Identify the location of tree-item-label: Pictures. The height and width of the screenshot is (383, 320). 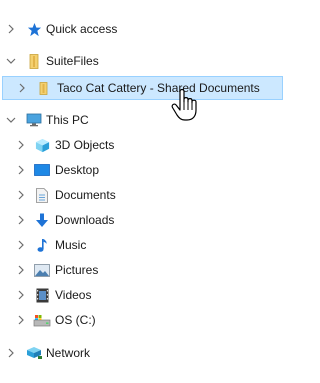
(77, 270).